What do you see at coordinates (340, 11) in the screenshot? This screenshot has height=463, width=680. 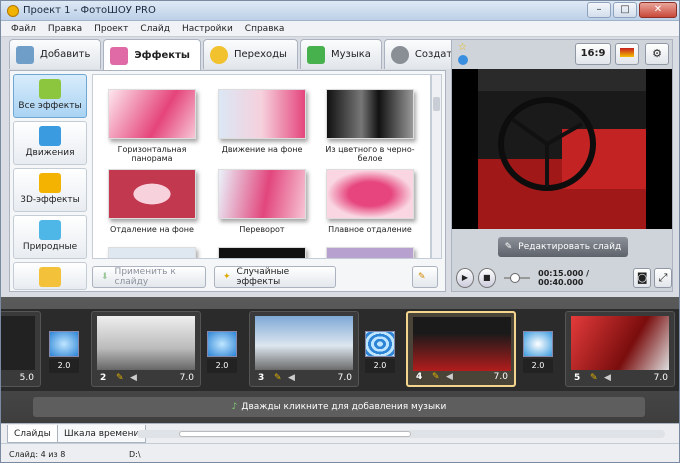 I see `title-bar: Проект 1 - ФотоШОУ PRO – □ ✕` at bounding box center [340, 11].